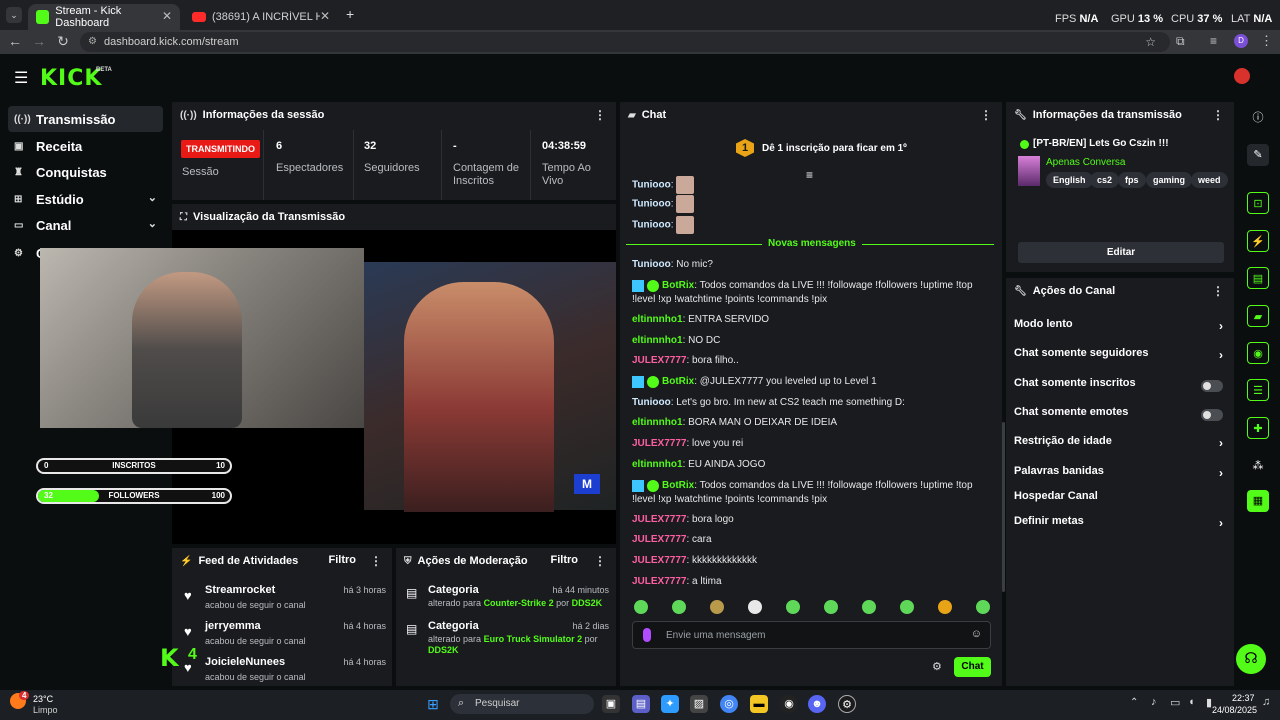  I want to click on notifications-bell-icon: ♫, so click(1266, 702).